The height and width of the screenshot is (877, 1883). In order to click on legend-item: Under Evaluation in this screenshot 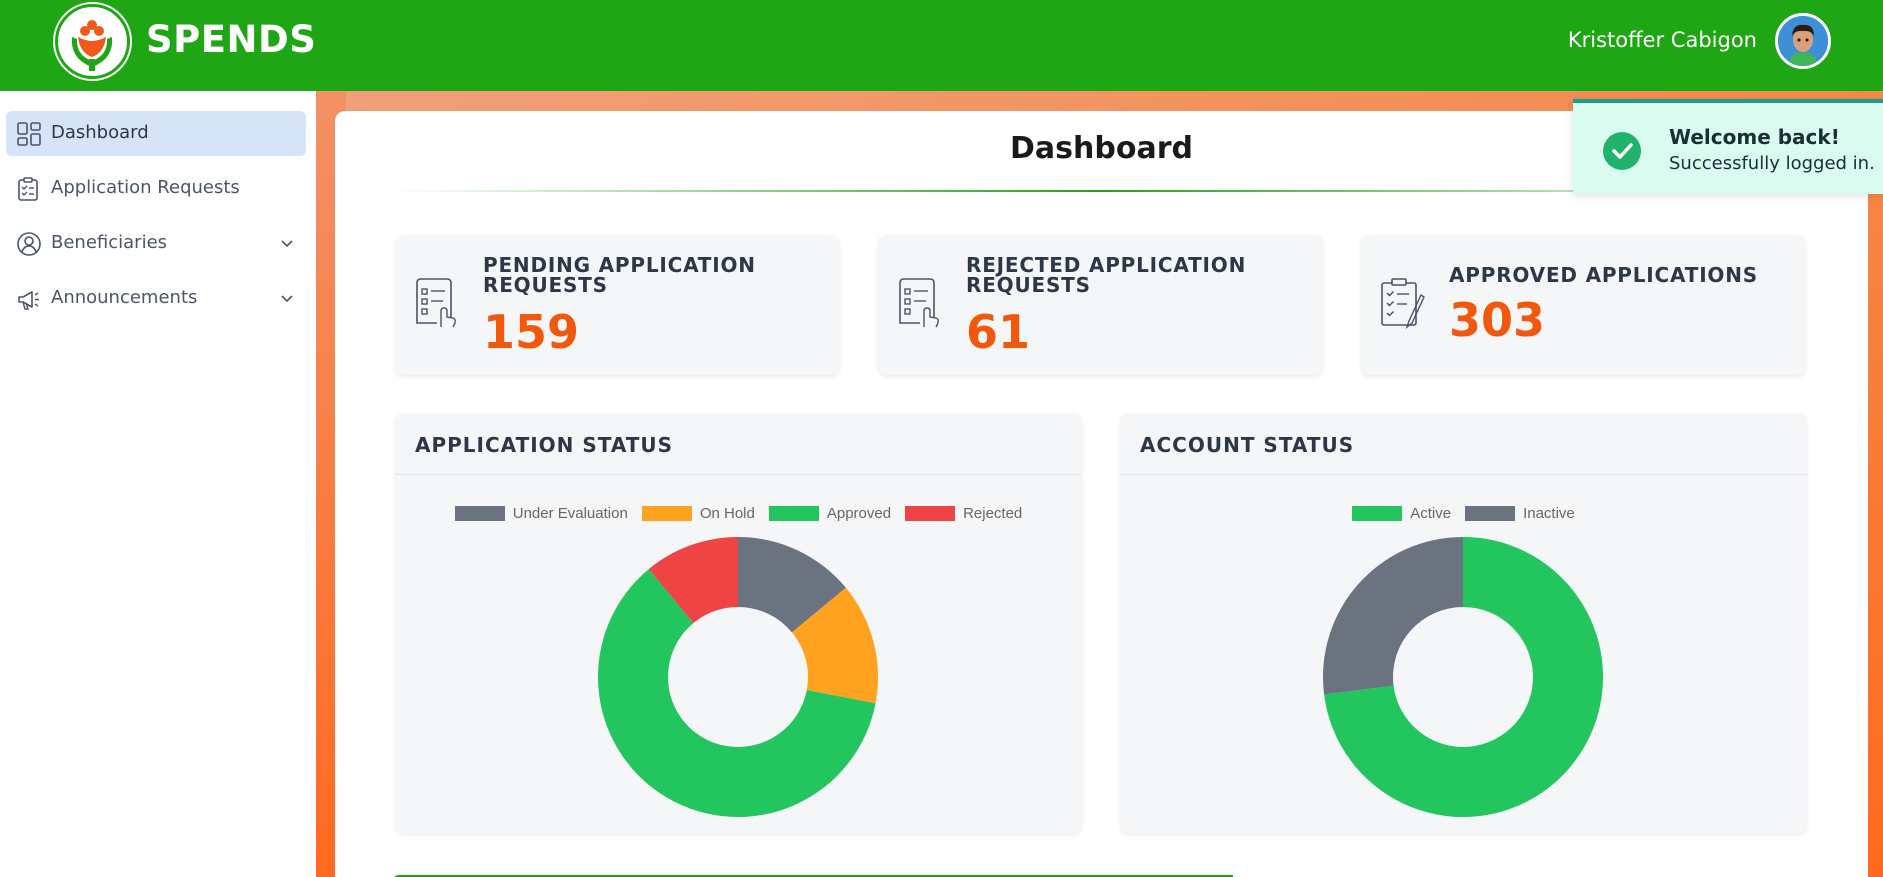, I will do `click(541, 513)`.